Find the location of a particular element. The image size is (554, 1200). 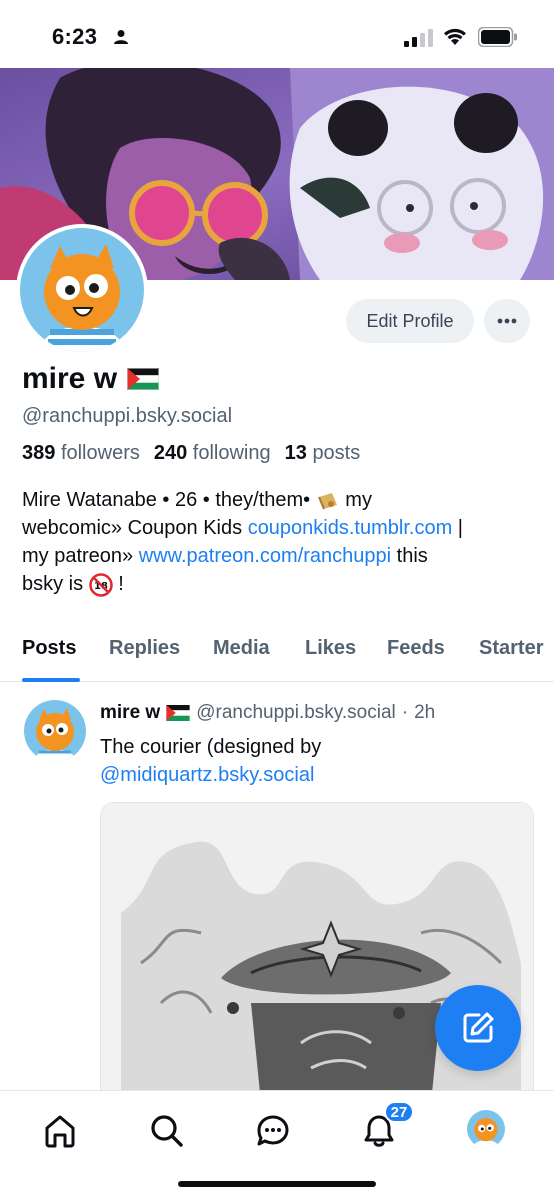

following-stat: 240 following is located at coordinates (212, 453).